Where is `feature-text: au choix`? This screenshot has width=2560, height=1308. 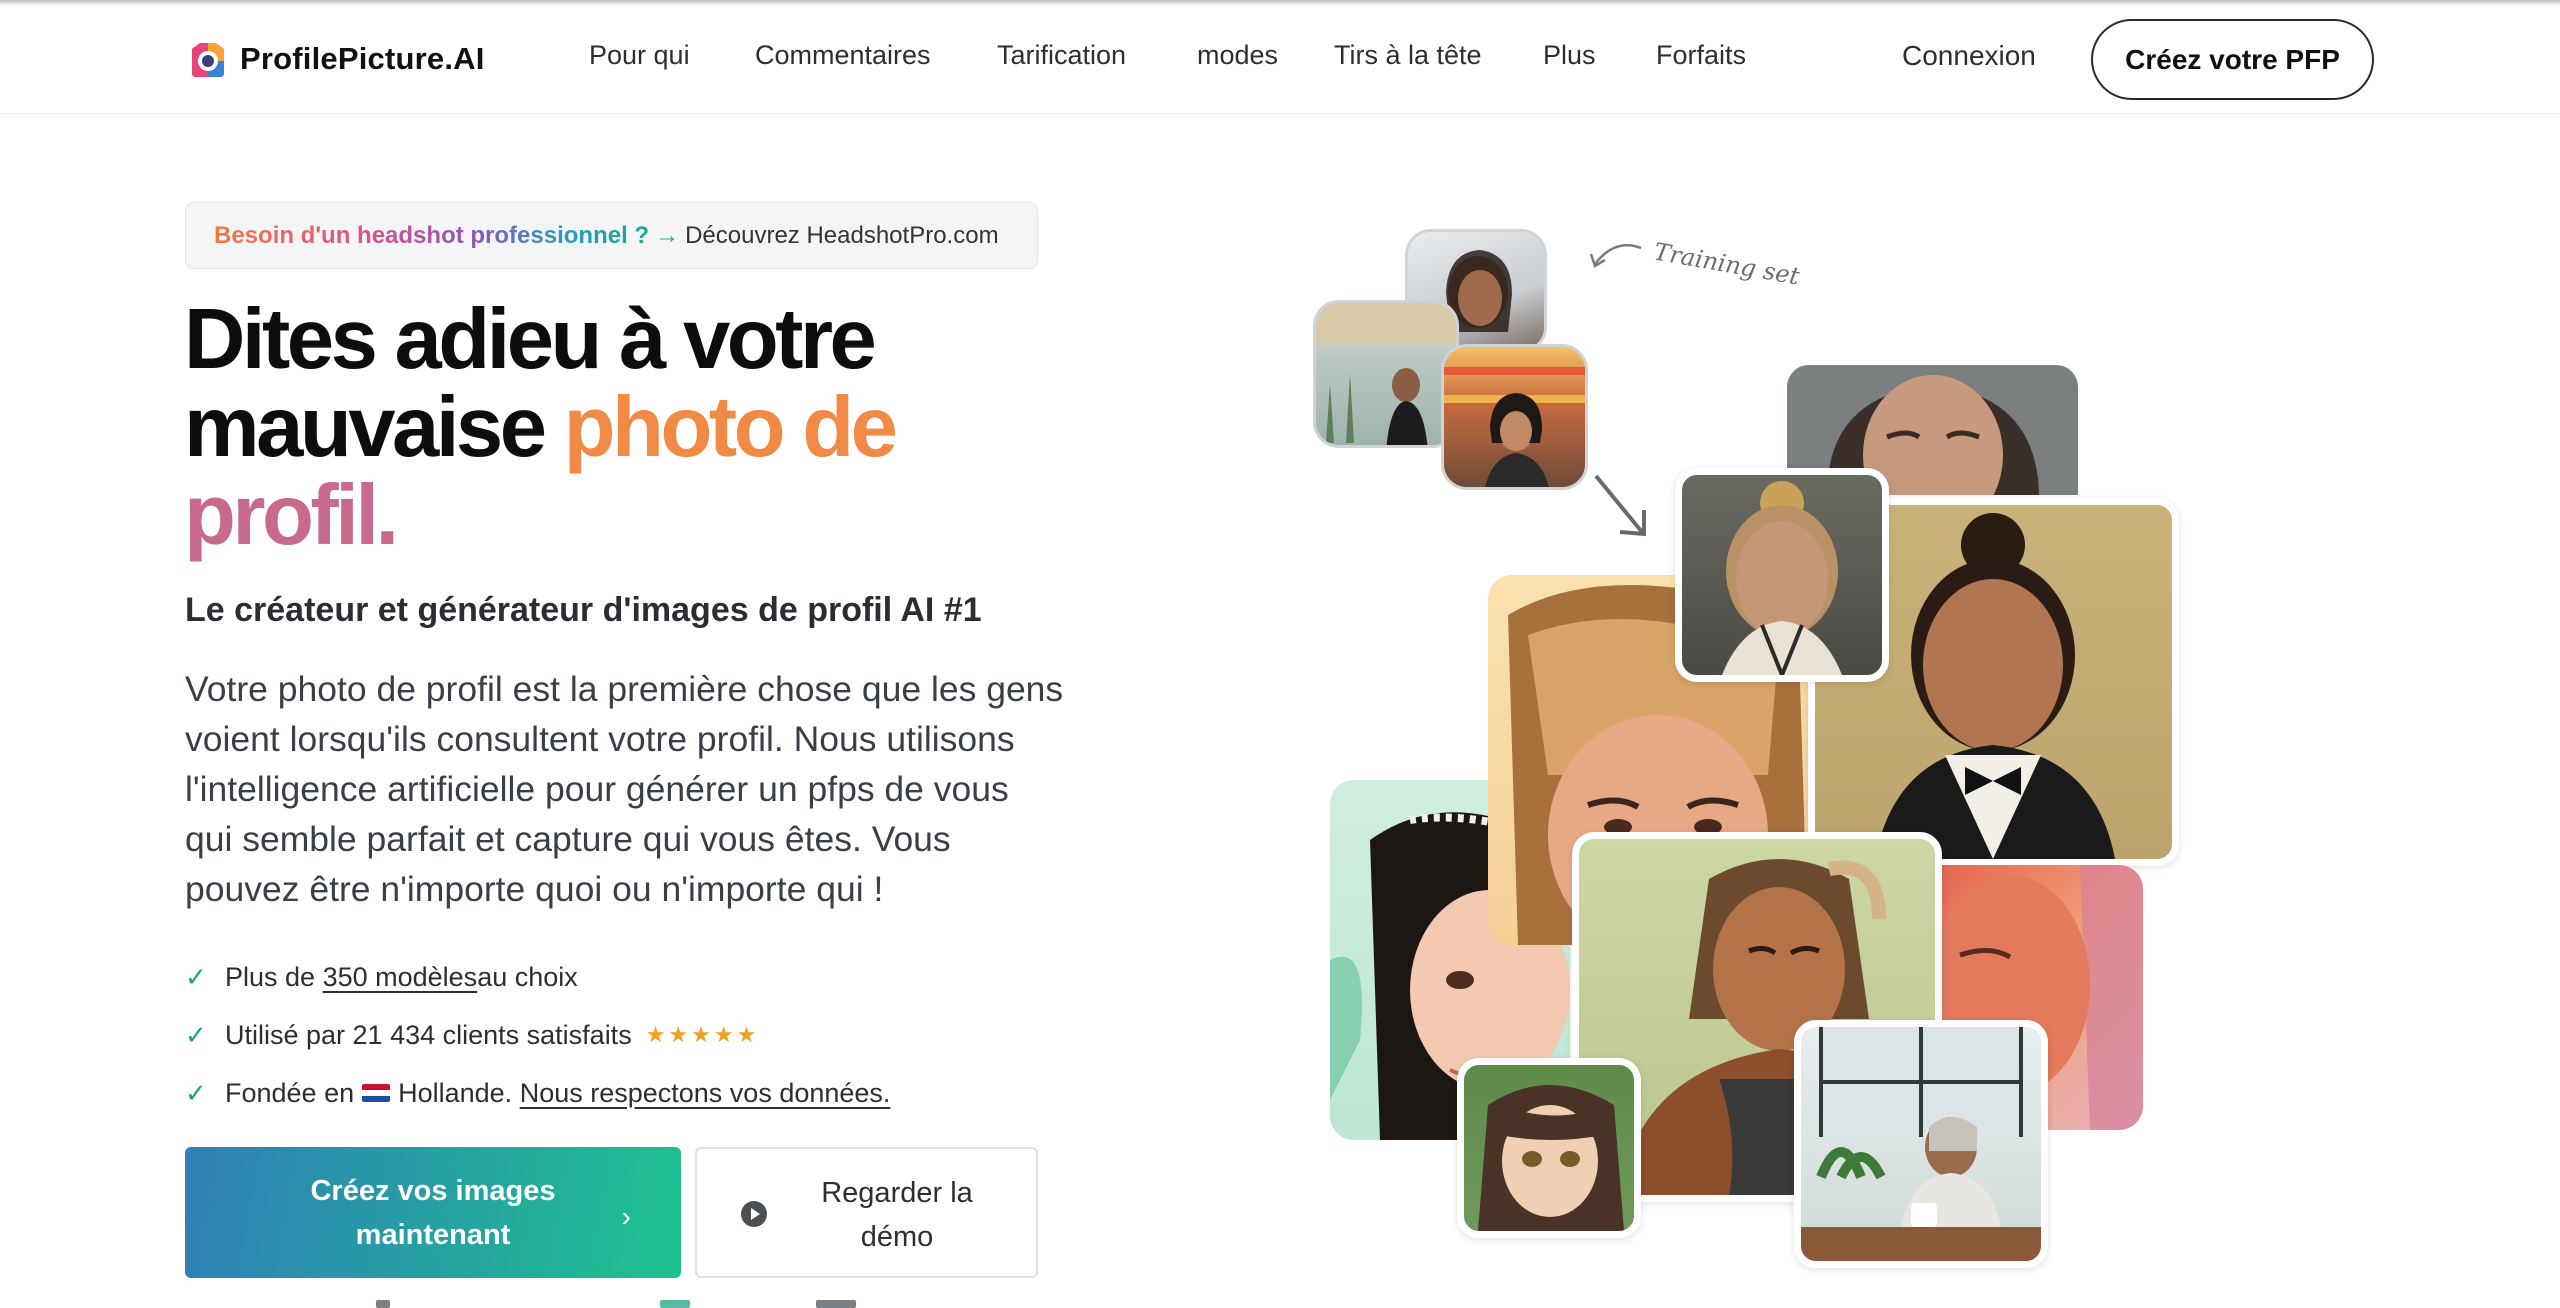 feature-text: au choix is located at coordinates (527, 976).